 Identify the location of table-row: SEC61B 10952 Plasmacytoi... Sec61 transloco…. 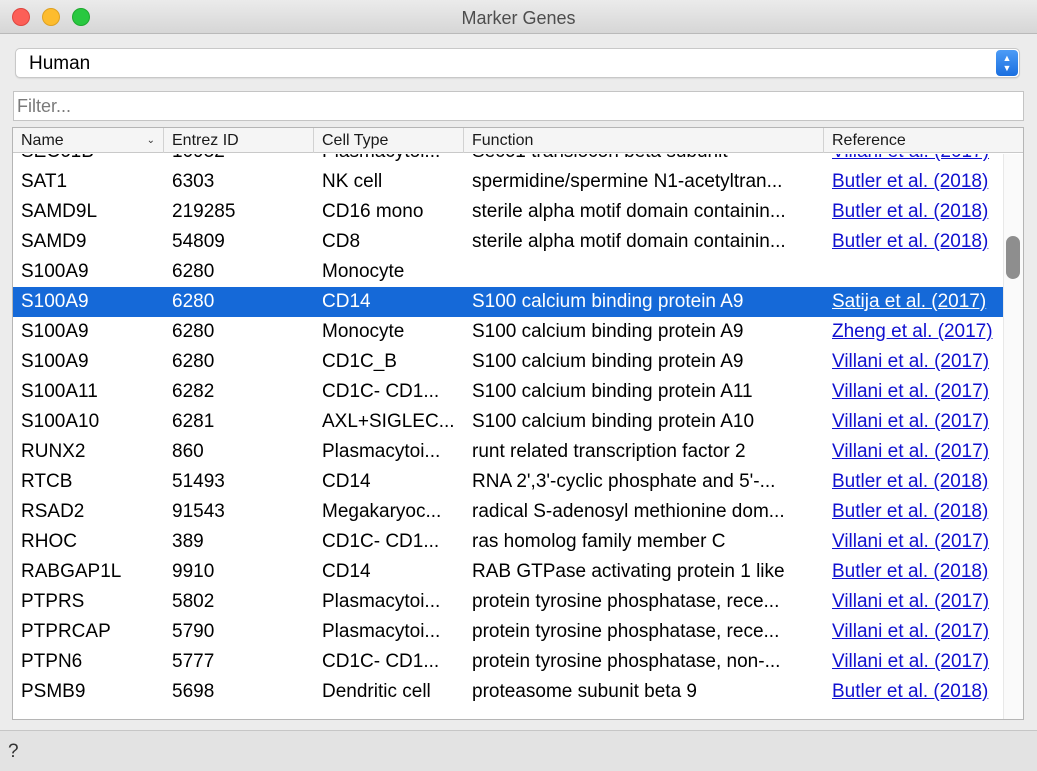
(509, 160).